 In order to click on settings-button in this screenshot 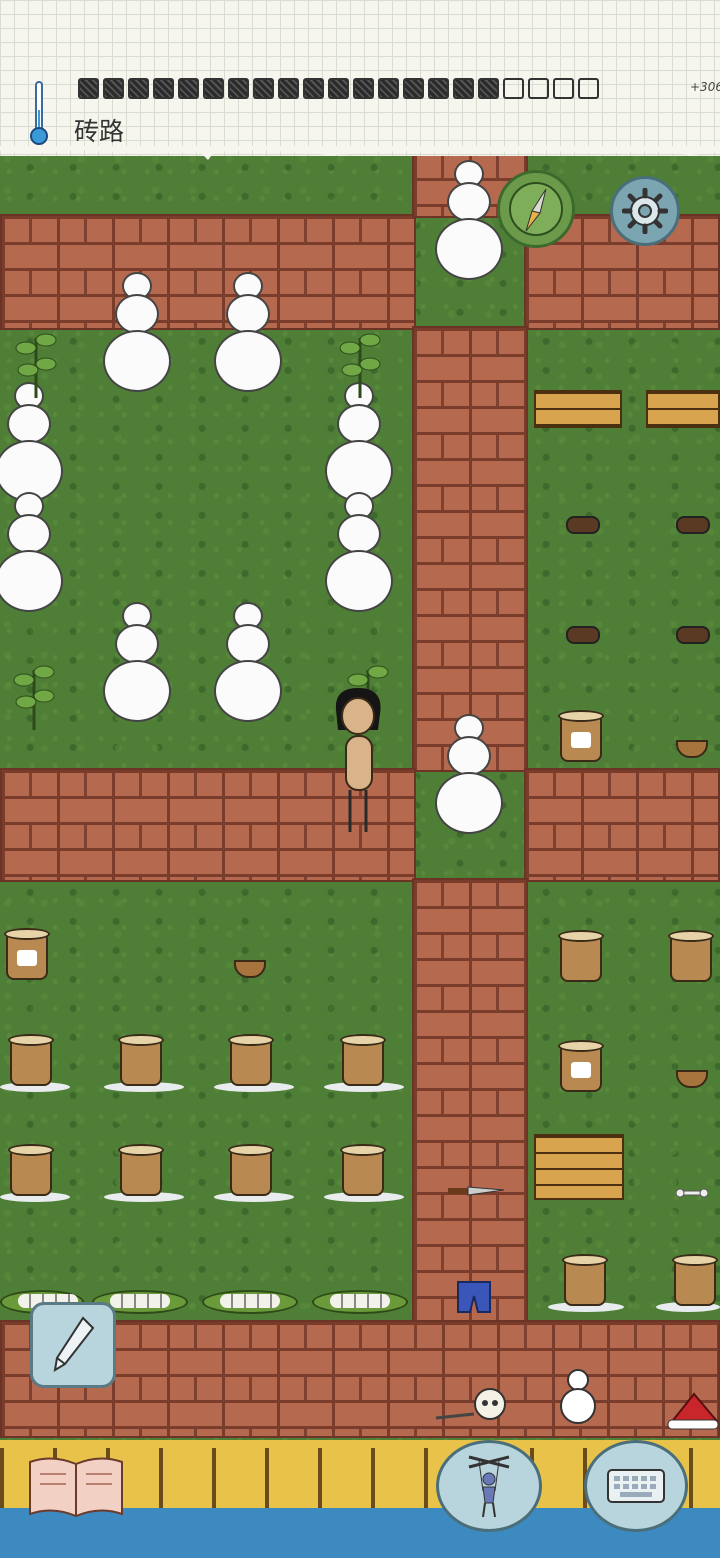, I will do `click(645, 211)`.